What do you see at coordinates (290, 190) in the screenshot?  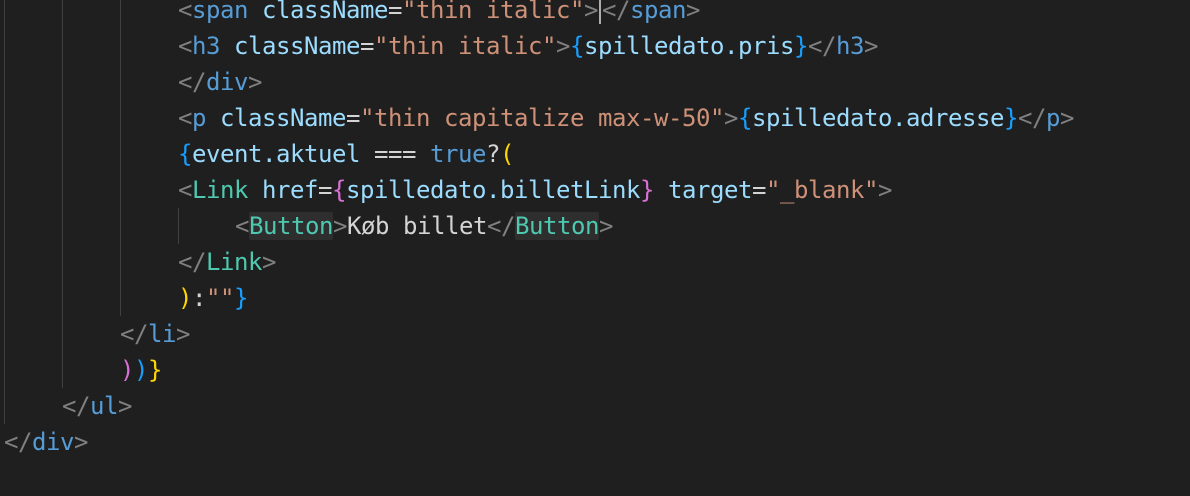 I see `code-token: href` at bounding box center [290, 190].